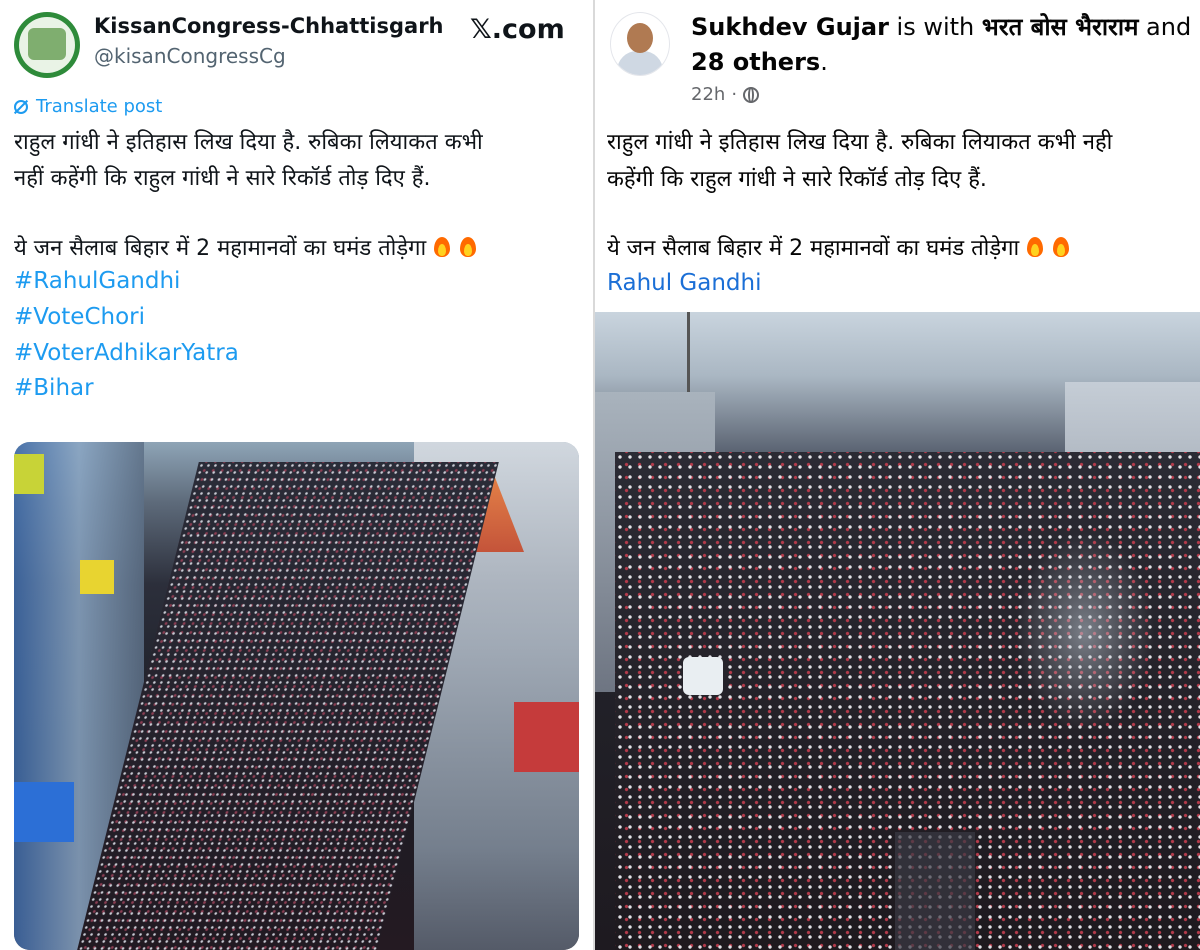  Describe the element at coordinates (126, 353) in the screenshot. I see `hashtag-voteradhikaryatra: #VoterAdhikarYatra` at that location.